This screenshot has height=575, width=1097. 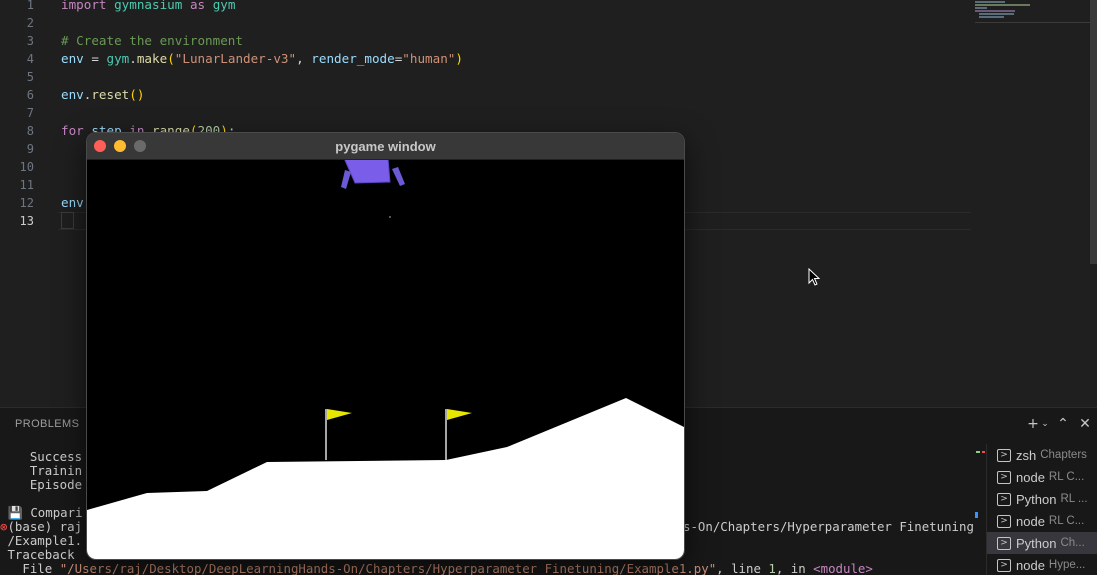 What do you see at coordinates (72, 130) in the screenshot?
I see `keyword: for` at bounding box center [72, 130].